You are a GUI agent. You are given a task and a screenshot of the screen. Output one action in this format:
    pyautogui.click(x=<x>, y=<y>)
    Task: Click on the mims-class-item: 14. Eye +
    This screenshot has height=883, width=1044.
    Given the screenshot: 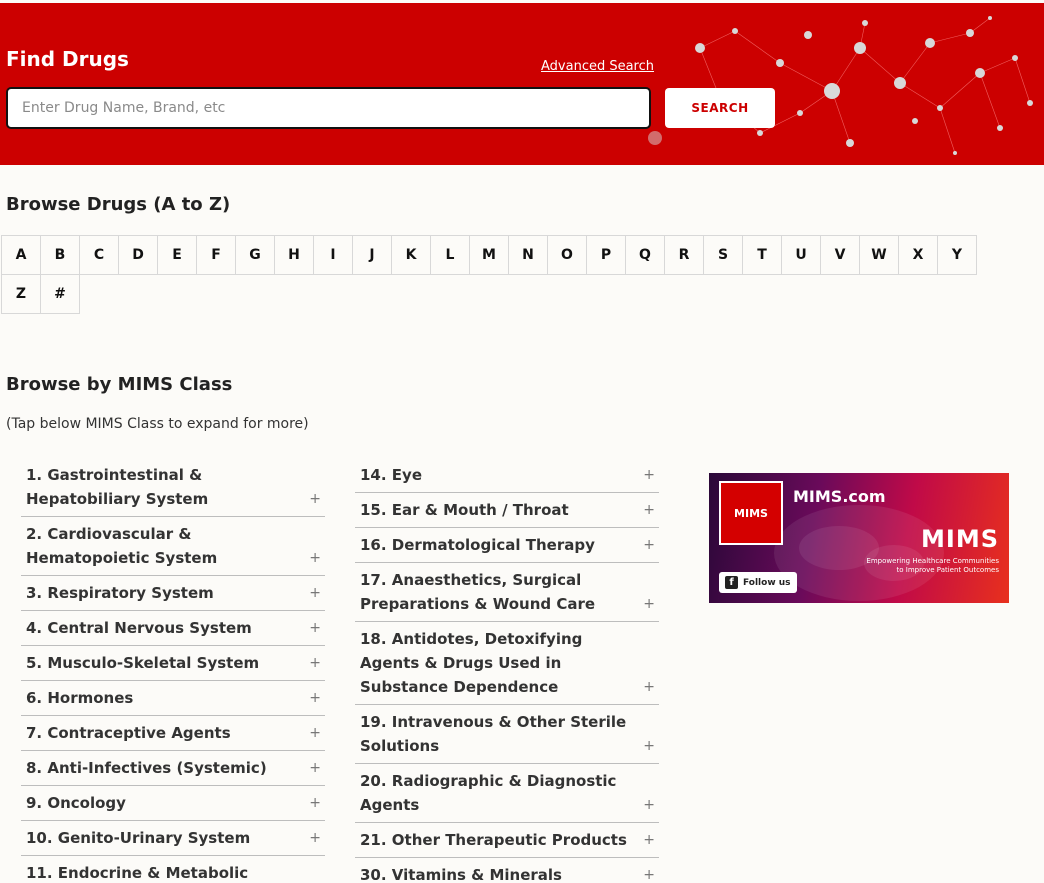 What is the action you would take?
    pyautogui.click(x=507, y=475)
    